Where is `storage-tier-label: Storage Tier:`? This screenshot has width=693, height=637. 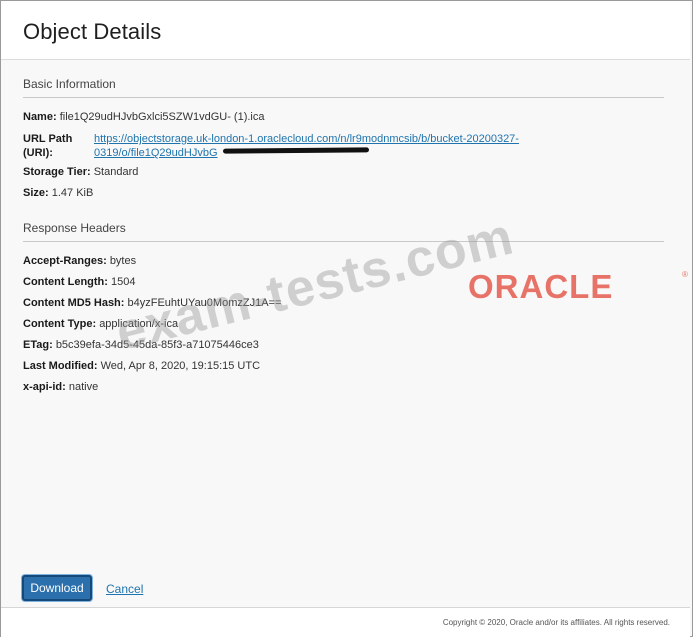
storage-tier-label: Storage Tier: is located at coordinates (57, 172).